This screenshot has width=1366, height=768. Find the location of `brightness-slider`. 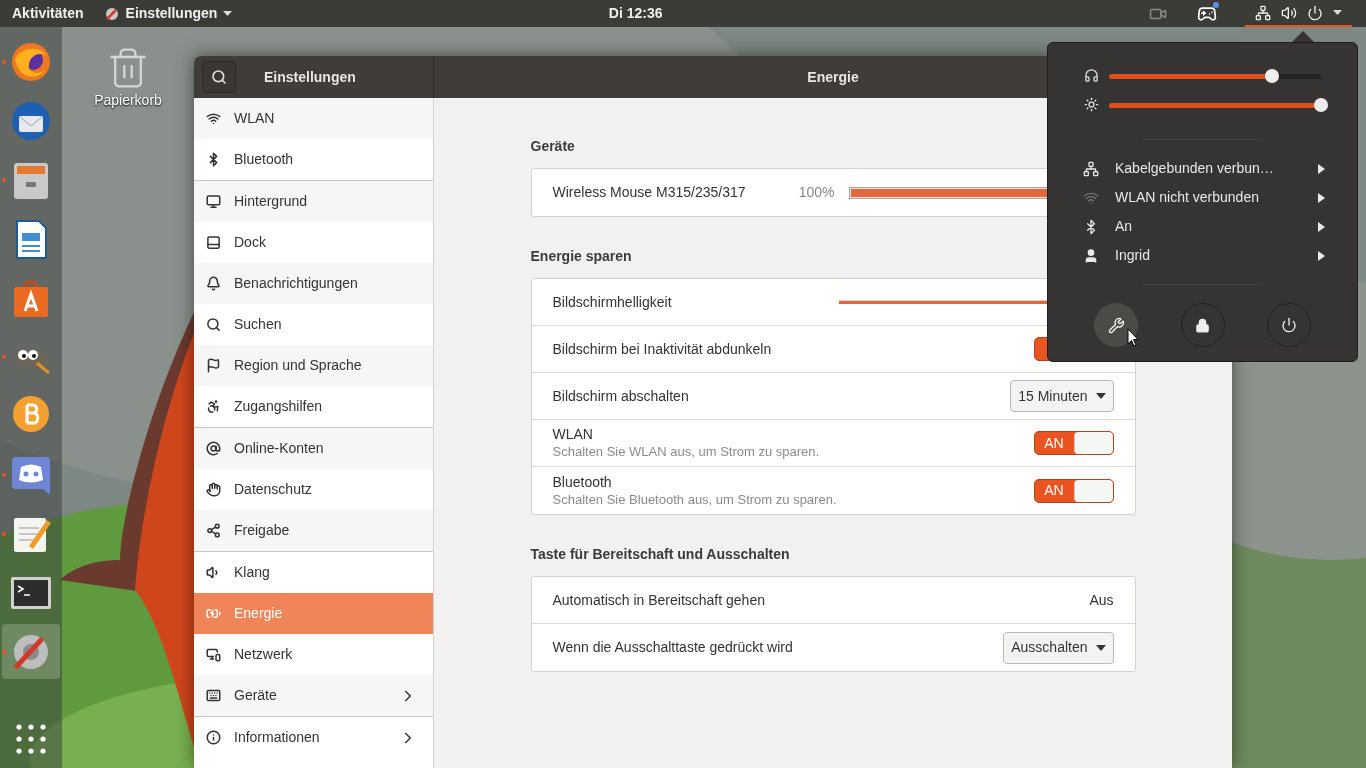

brightness-slider is located at coordinates (1218, 104).